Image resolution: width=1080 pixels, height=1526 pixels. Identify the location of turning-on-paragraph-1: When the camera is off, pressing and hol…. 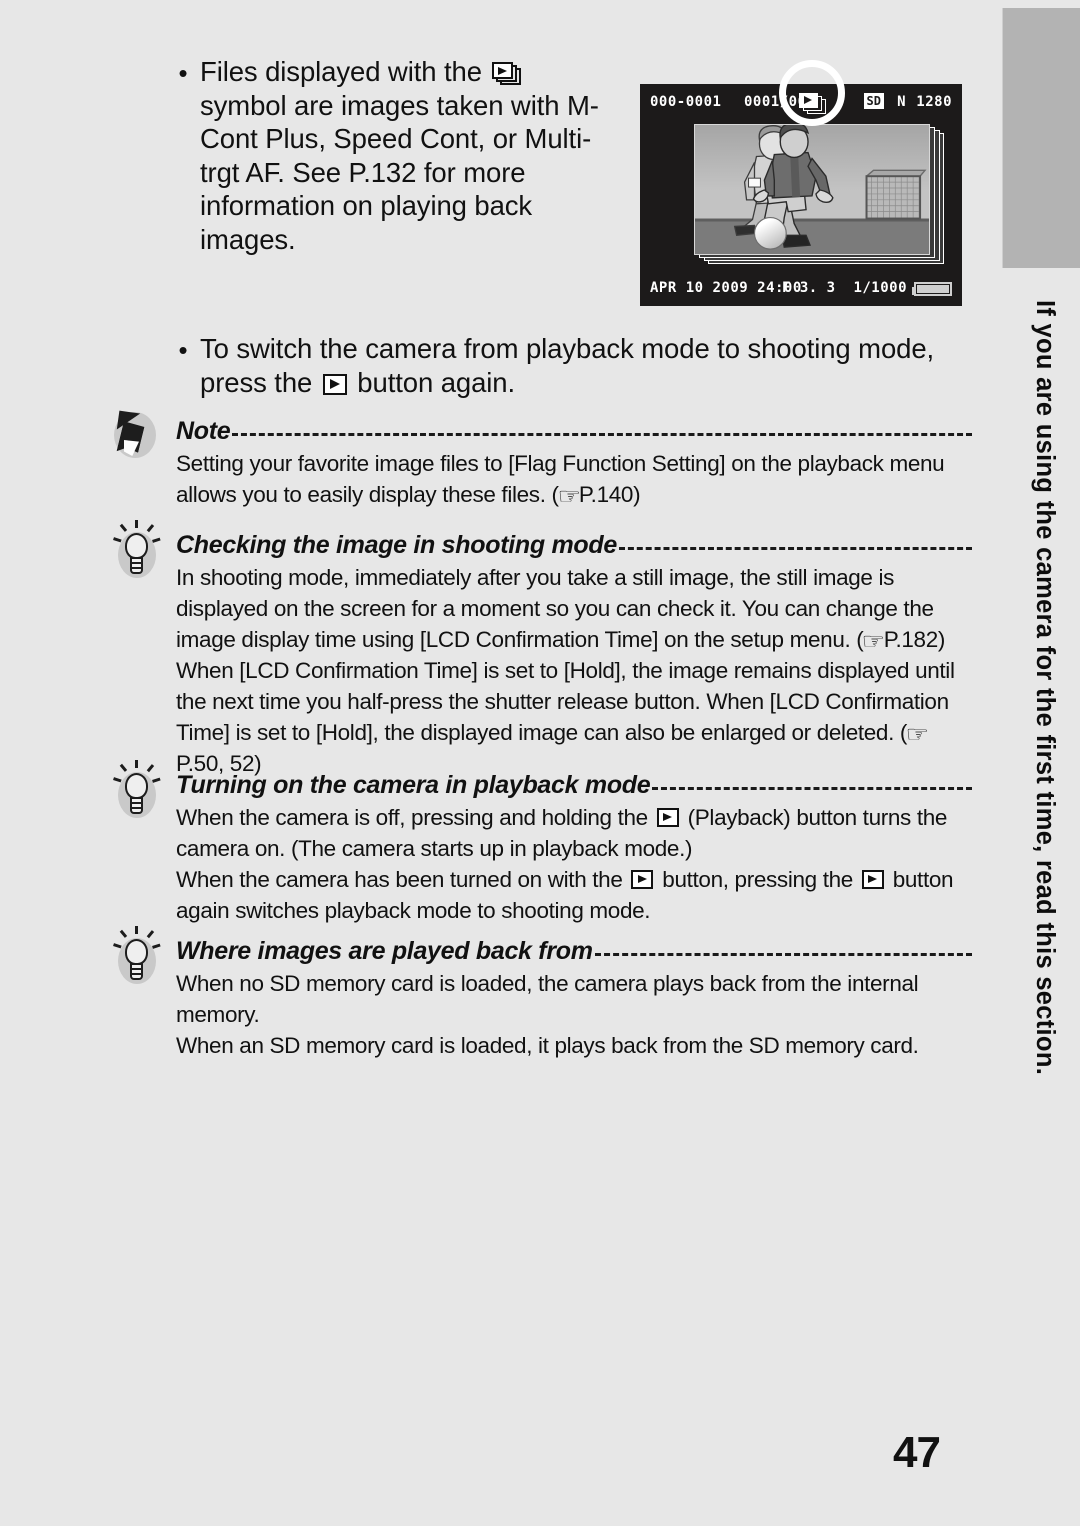
(574, 833).